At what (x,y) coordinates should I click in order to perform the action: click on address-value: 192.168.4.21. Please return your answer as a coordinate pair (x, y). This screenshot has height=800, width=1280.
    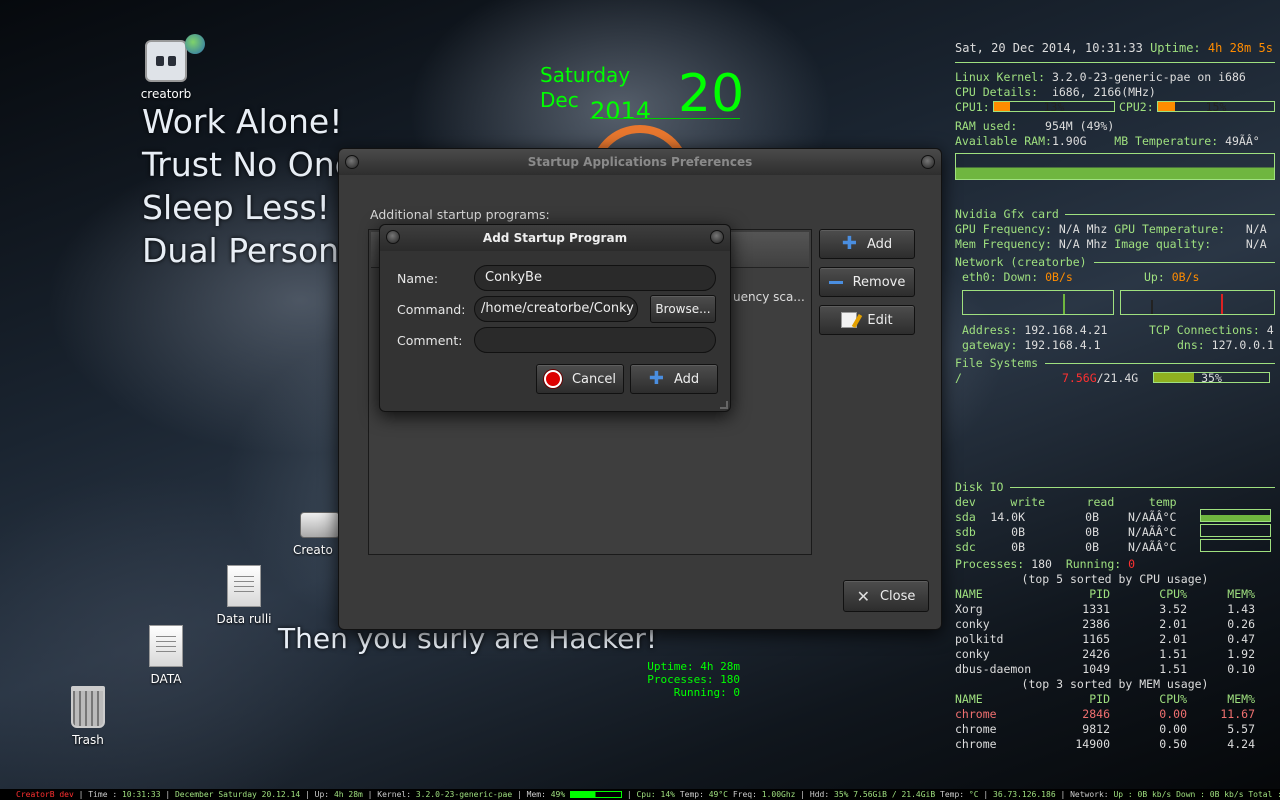
    Looking at the image, I should click on (1066, 330).